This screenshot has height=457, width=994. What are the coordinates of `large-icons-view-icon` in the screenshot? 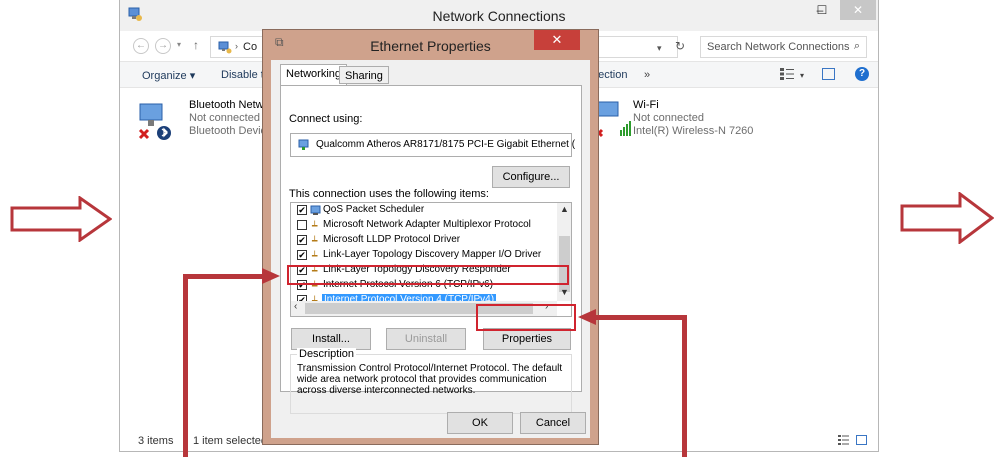 It's located at (861, 440).